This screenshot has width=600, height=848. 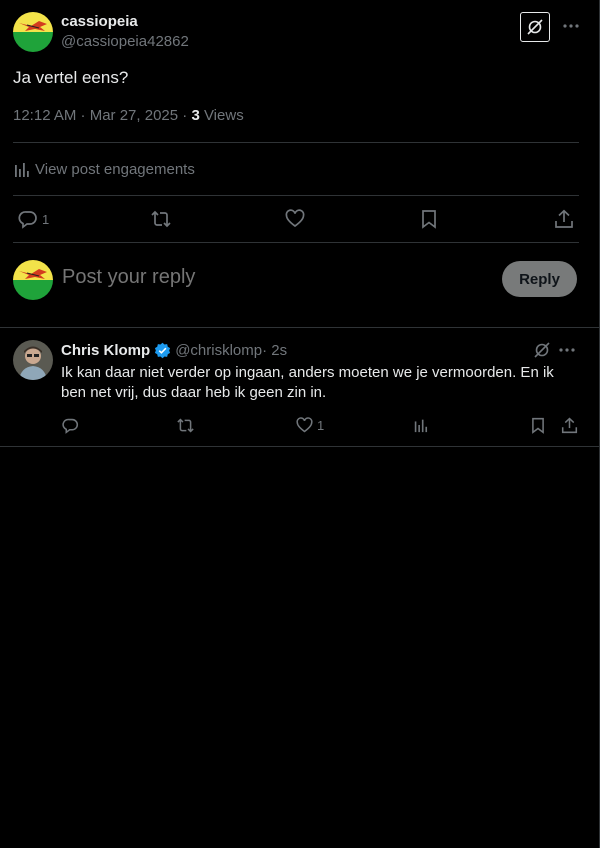 I want to click on post-action-bar: 1, so click(x=296, y=219).